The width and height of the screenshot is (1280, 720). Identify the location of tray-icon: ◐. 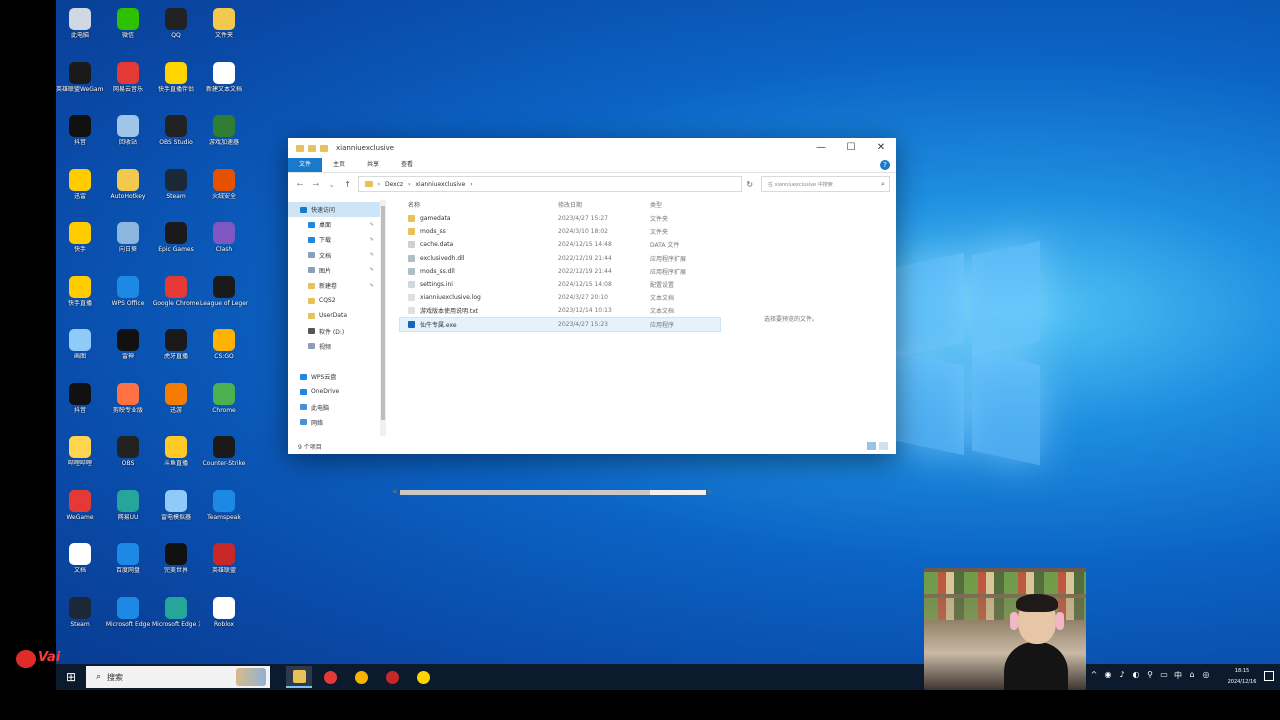
(1136, 675).